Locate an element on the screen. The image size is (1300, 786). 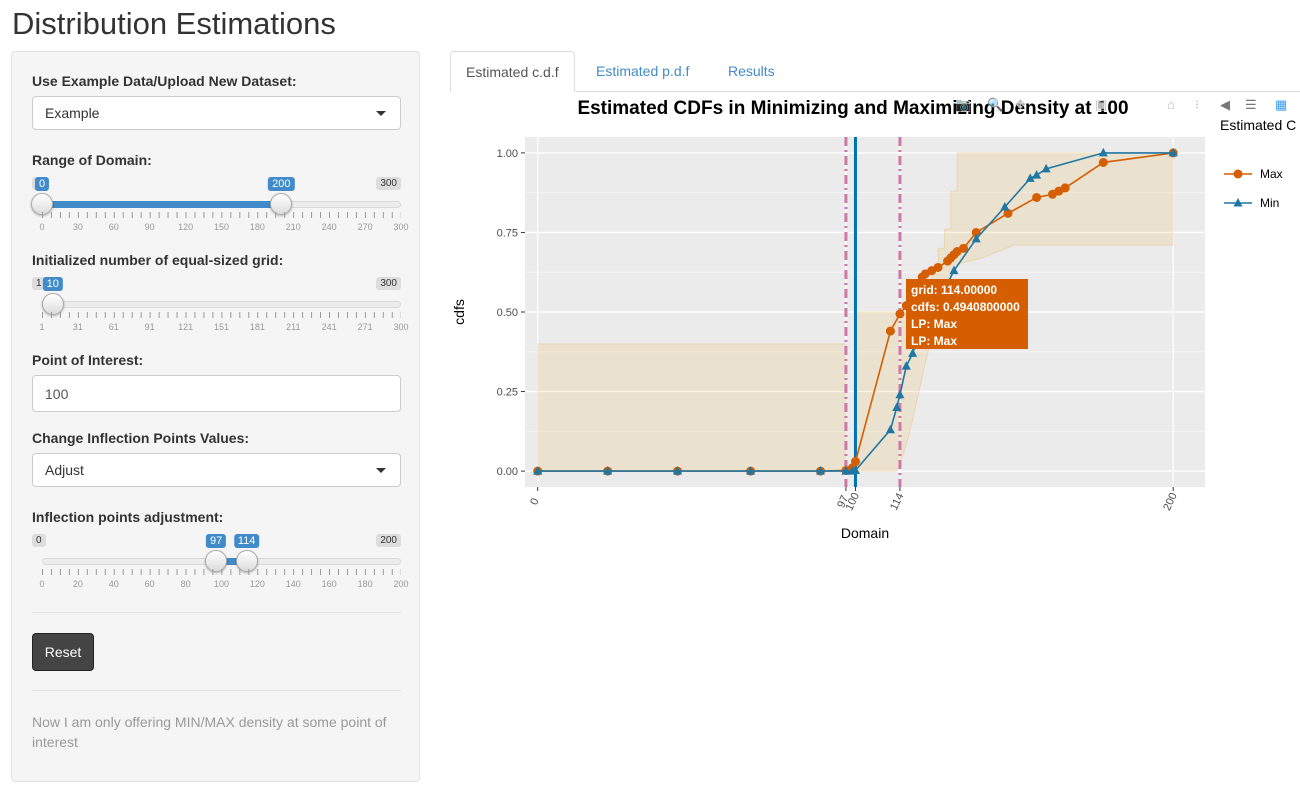
tab-results: Results is located at coordinates (751, 71).